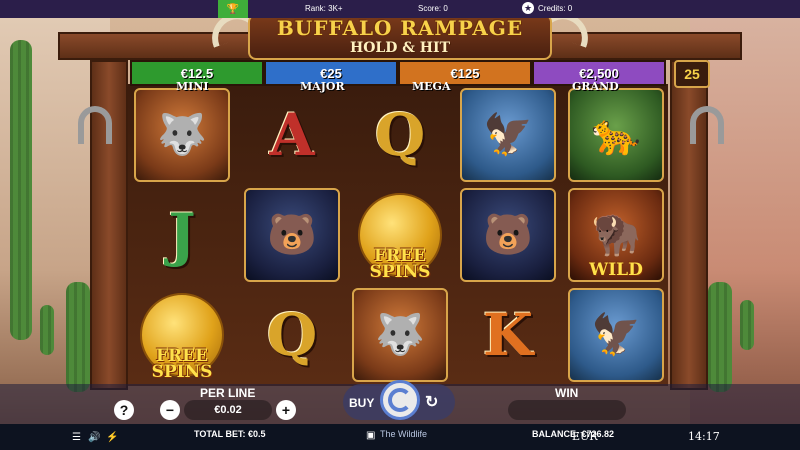 The image size is (800, 450). I want to click on cactus-left-front, so click(78, 337).